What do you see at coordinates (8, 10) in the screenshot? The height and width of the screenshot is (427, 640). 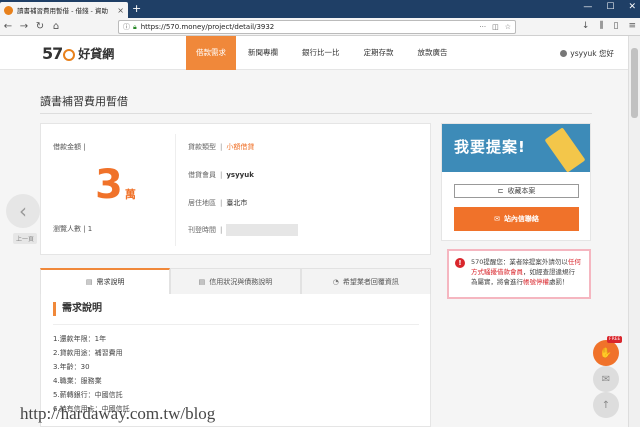 I see `site-favicon-icon` at bounding box center [8, 10].